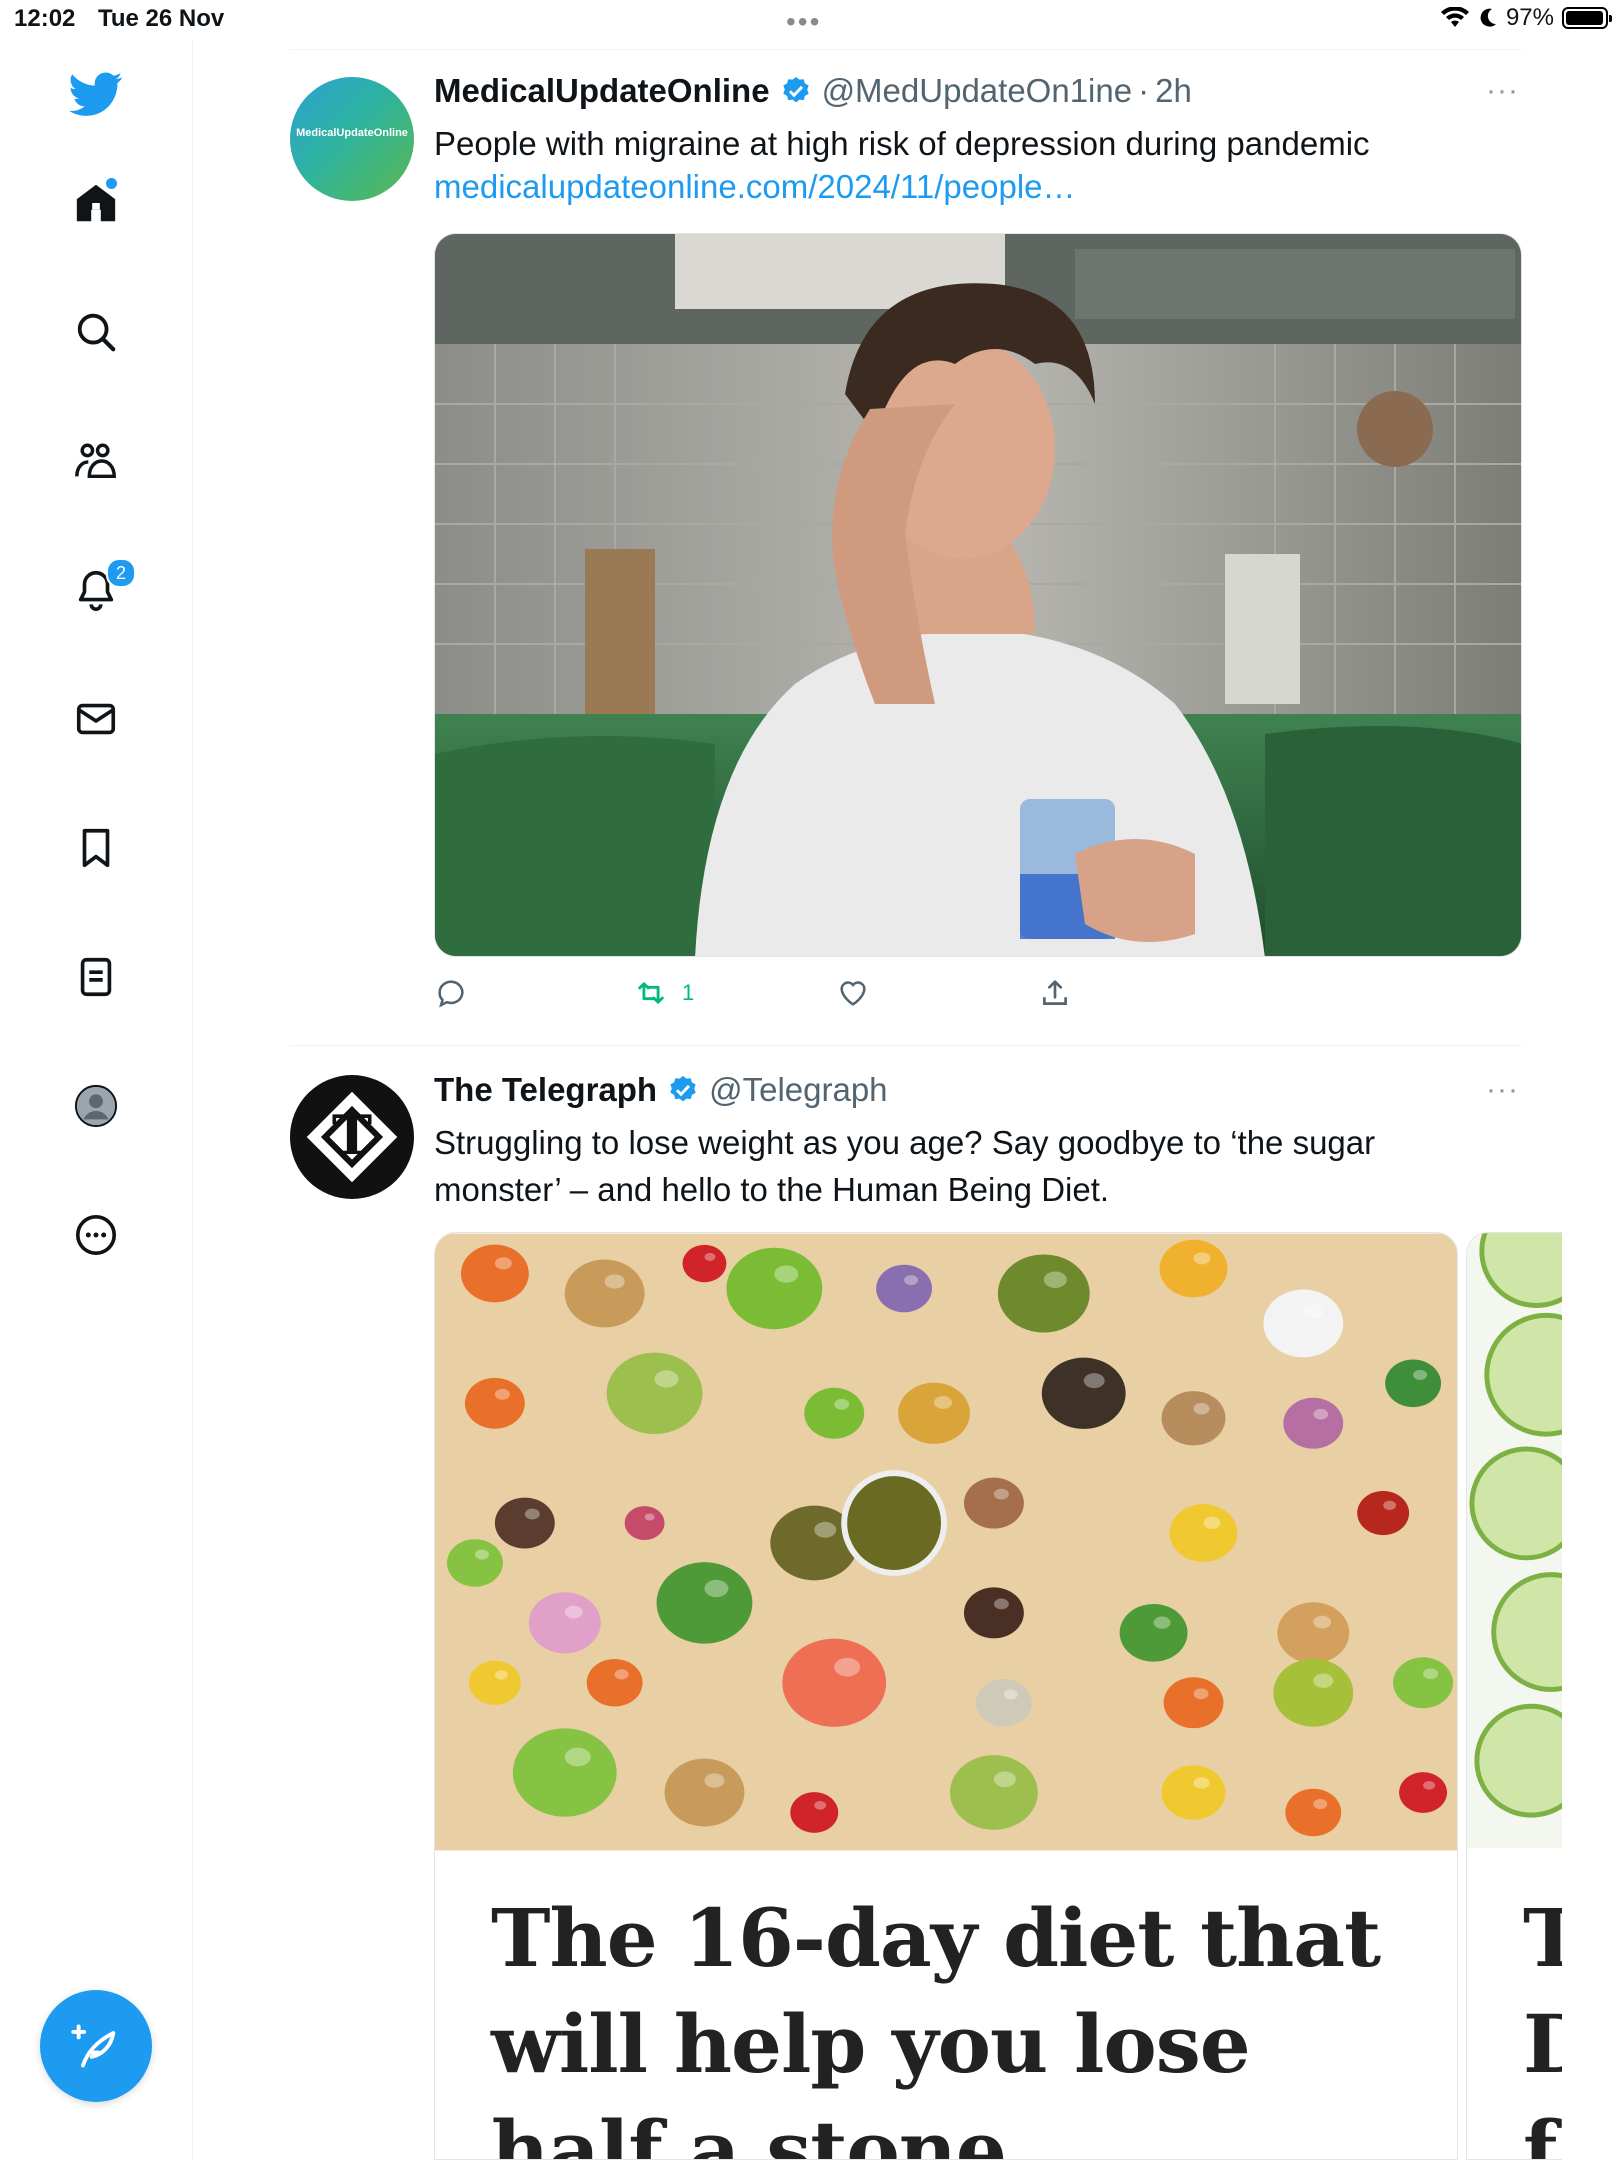  What do you see at coordinates (795, 90) in the screenshot?
I see `verified-badge-icon` at bounding box center [795, 90].